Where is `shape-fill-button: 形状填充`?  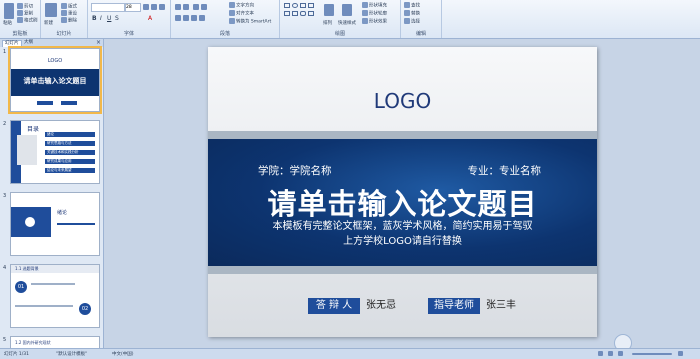
shape-fill-button: 形状填充 is located at coordinates (374, 5).